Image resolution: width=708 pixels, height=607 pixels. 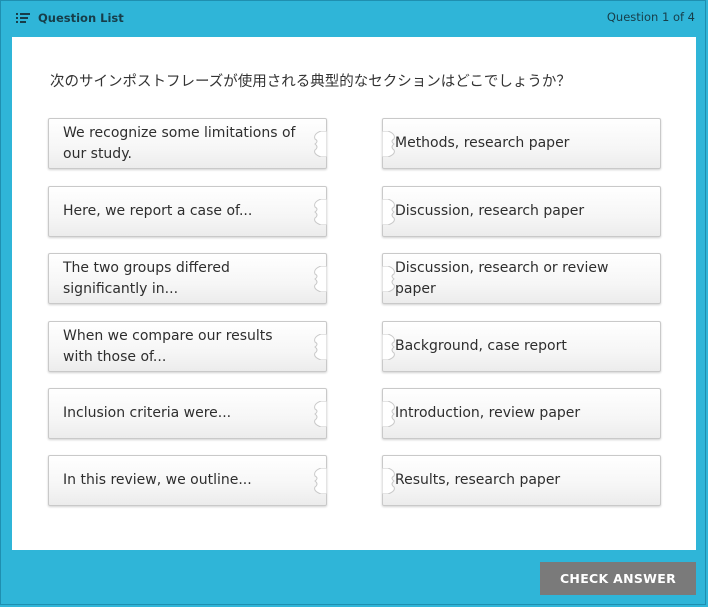 What do you see at coordinates (482, 143) in the screenshot?
I see `right-item-text: Methods, research paper` at bounding box center [482, 143].